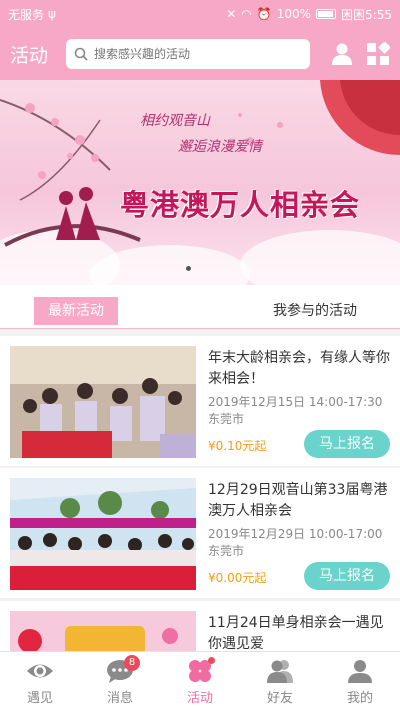 The width and height of the screenshot is (400, 711). Describe the element at coordinates (200, 307) in the screenshot. I see `activity-tabs: 最新活动 我参与的活动` at that location.